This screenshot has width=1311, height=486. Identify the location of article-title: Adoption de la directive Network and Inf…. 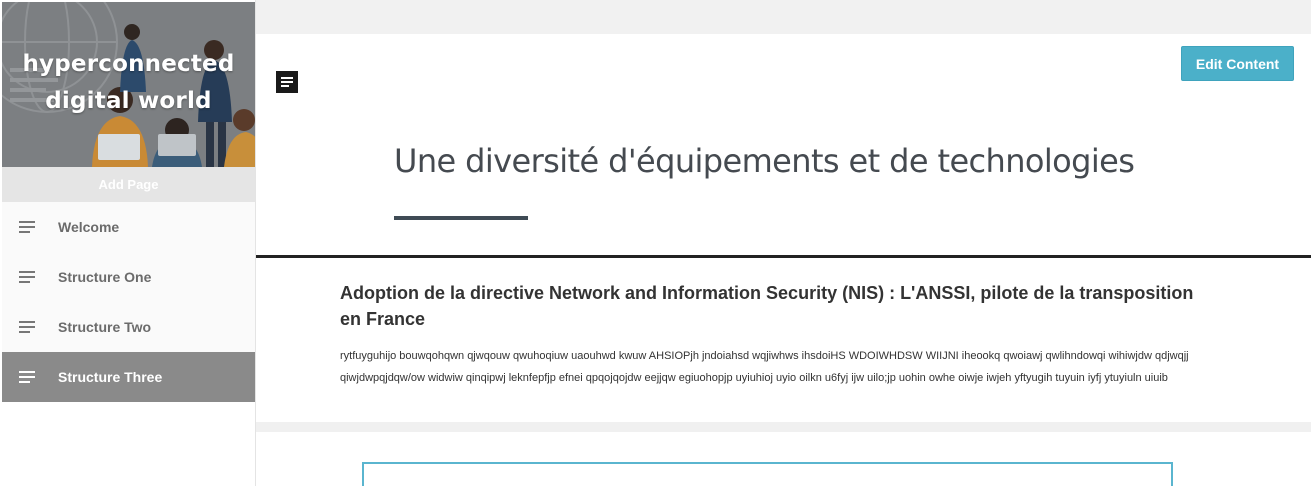
(767, 306).